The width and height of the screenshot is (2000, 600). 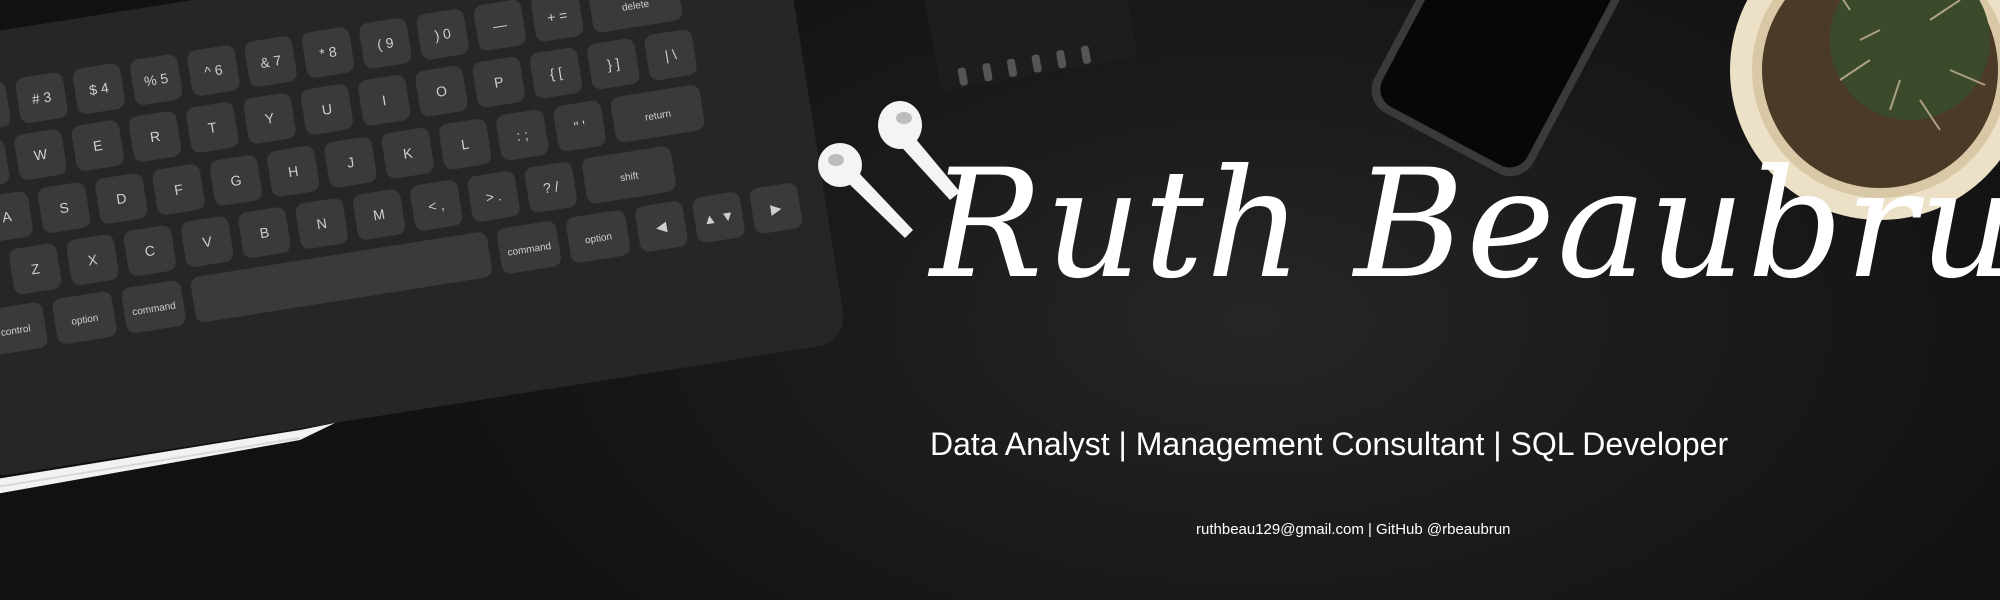 What do you see at coordinates (42, 97) in the screenshot?
I see `keyboard-key-label: # 3` at bounding box center [42, 97].